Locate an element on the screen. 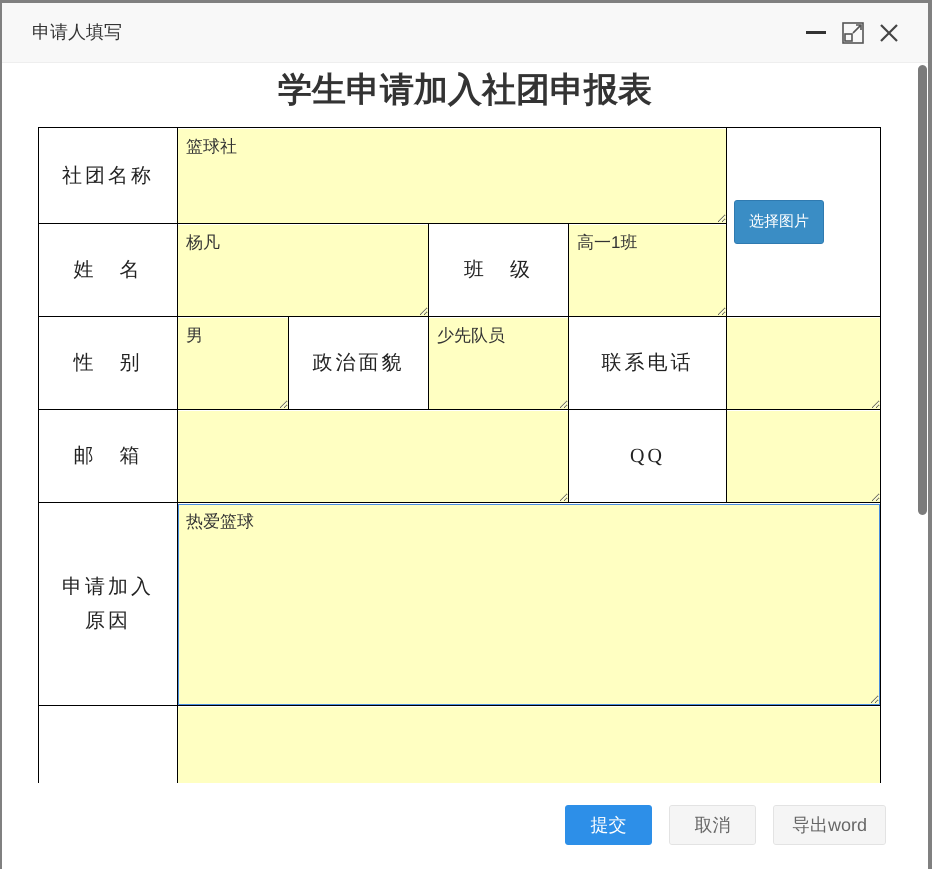 The image size is (932, 869). scrollbar-thumb is located at coordinates (922, 290).